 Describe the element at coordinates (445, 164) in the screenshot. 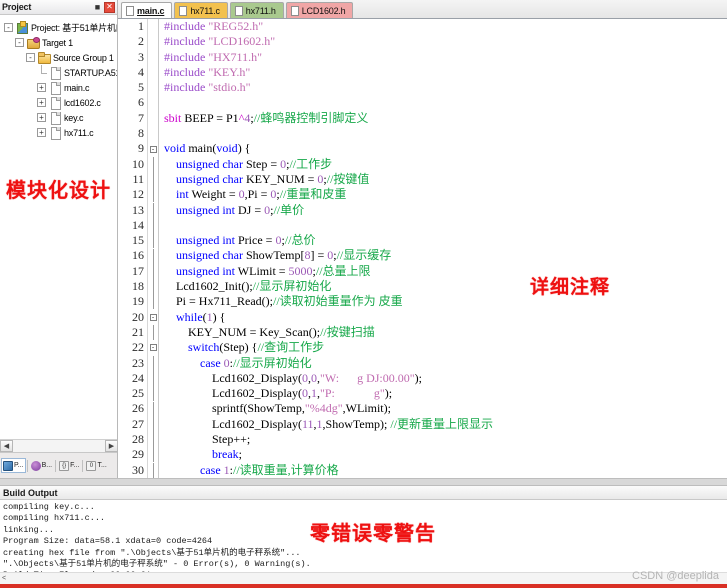

I see `code-line: unsigned char Step = 0;//工作步` at that location.